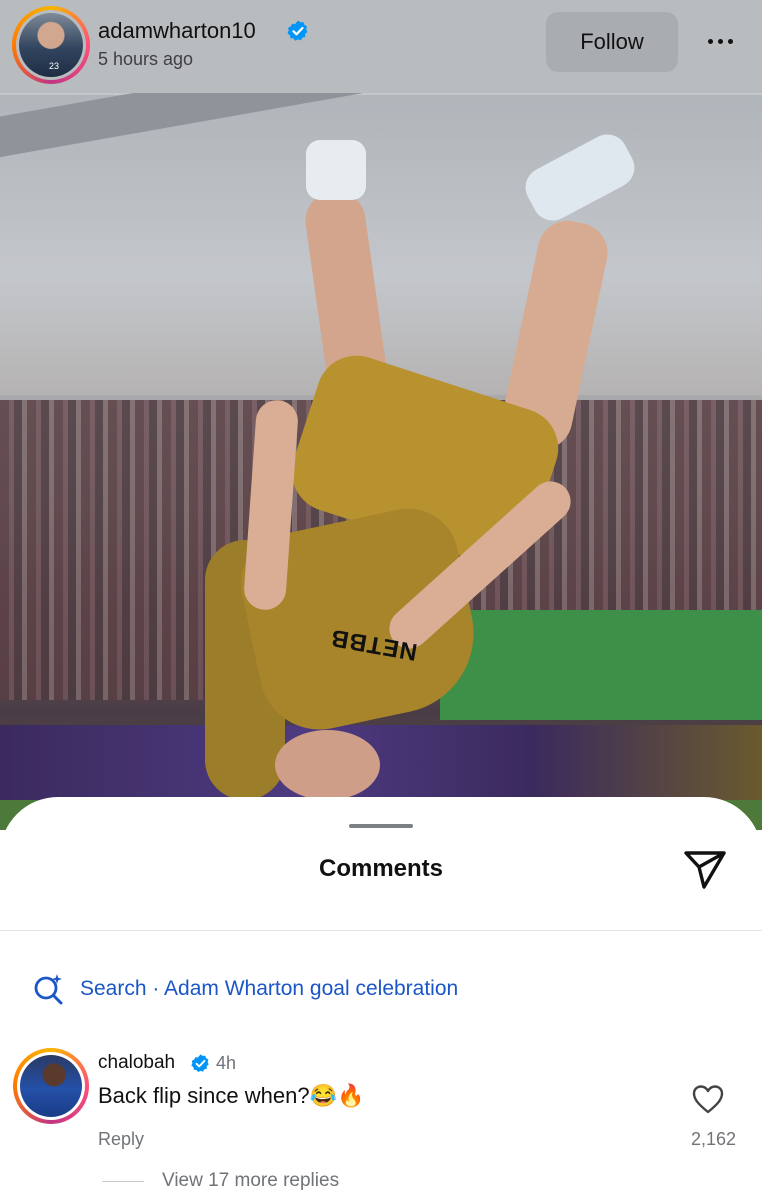  Describe the element at coordinates (136, 1063) in the screenshot. I see `comment-username: chalobah` at that location.